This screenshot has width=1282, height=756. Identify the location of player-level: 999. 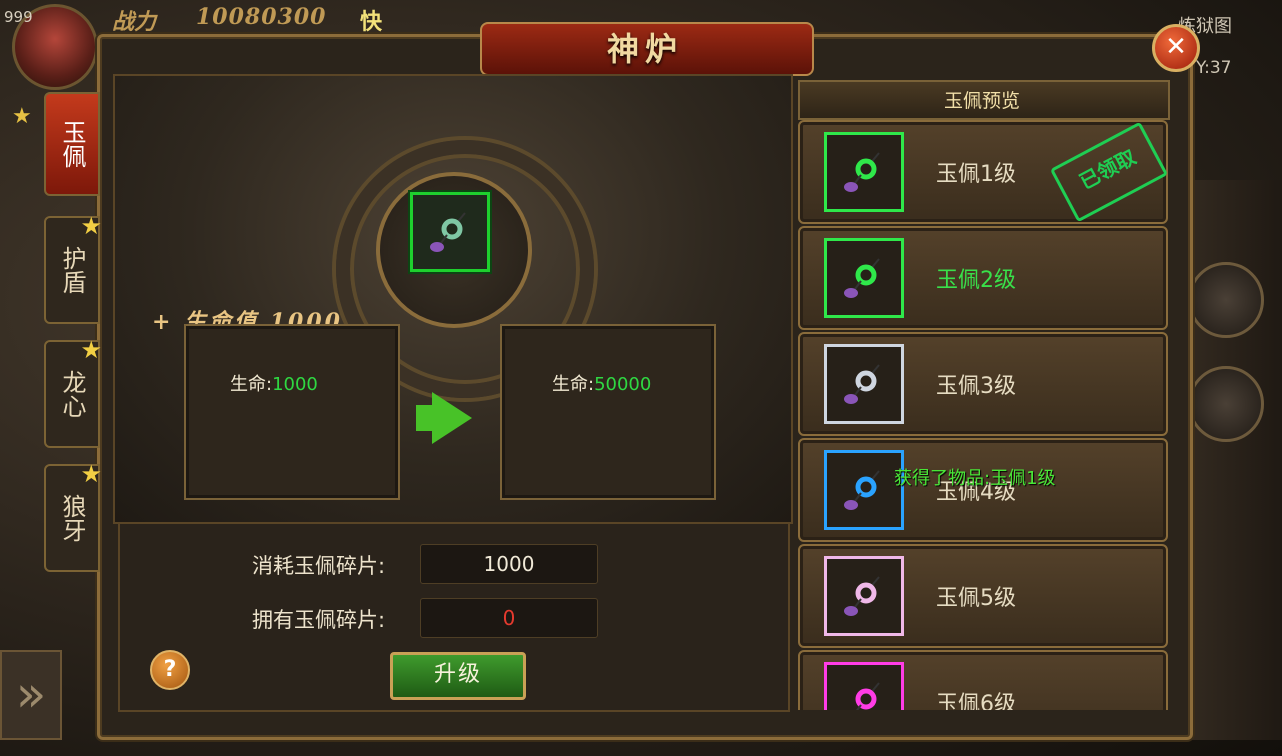
(18, 17).